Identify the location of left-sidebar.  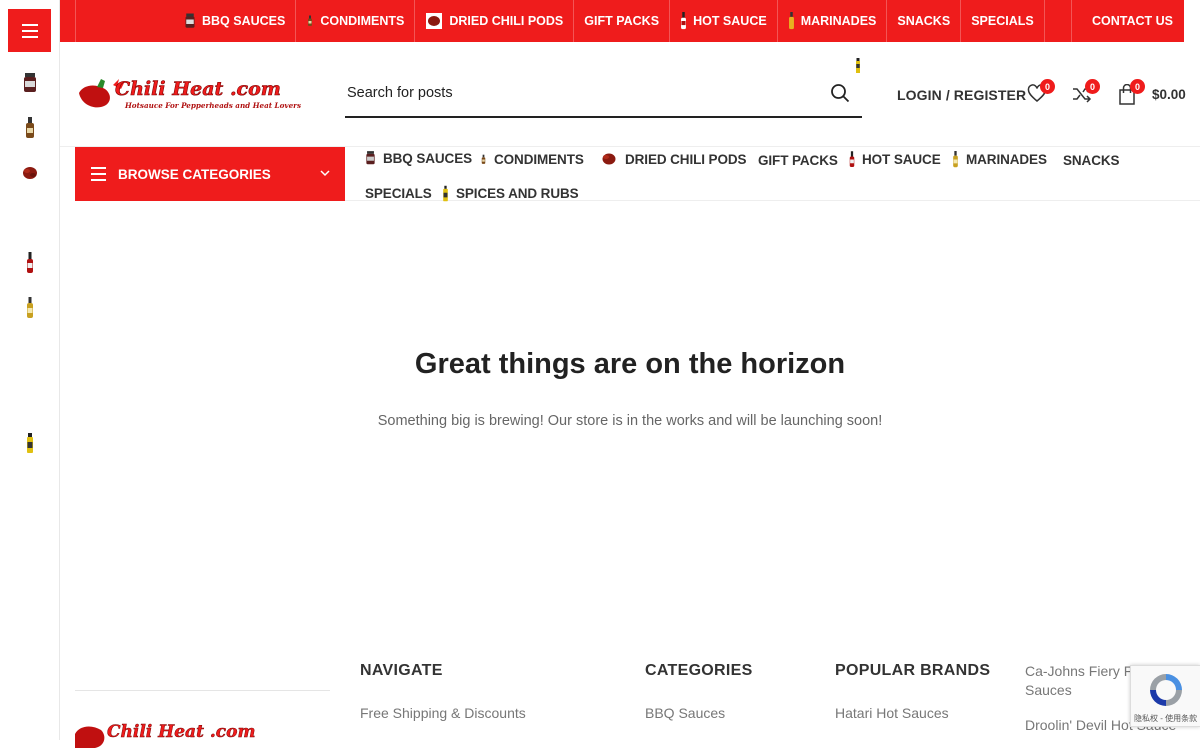
(30, 370).